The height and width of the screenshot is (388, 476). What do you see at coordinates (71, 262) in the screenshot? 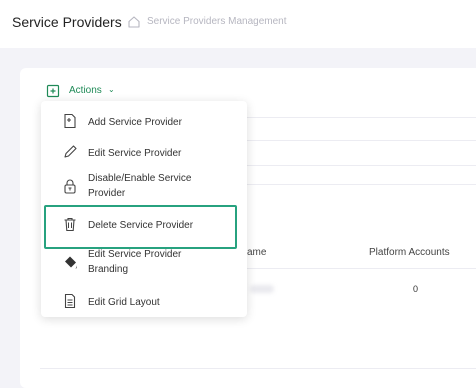
I see `paint-bucket-icon` at bounding box center [71, 262].